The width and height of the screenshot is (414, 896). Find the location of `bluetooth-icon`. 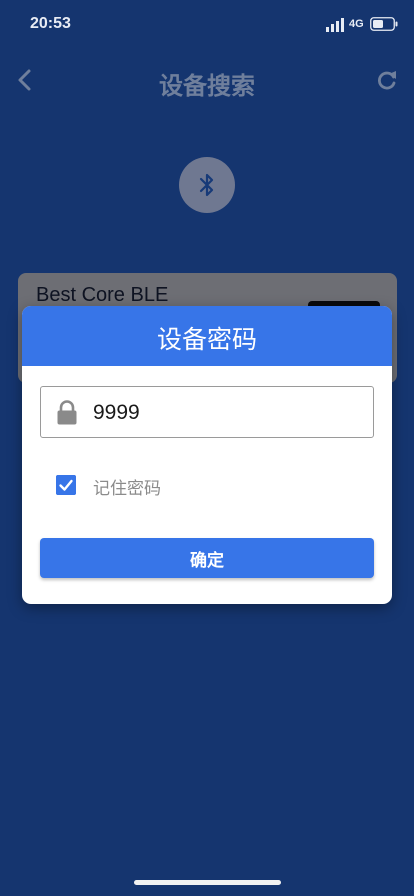

bluetooth-icon is located at coordinates (206, 185).